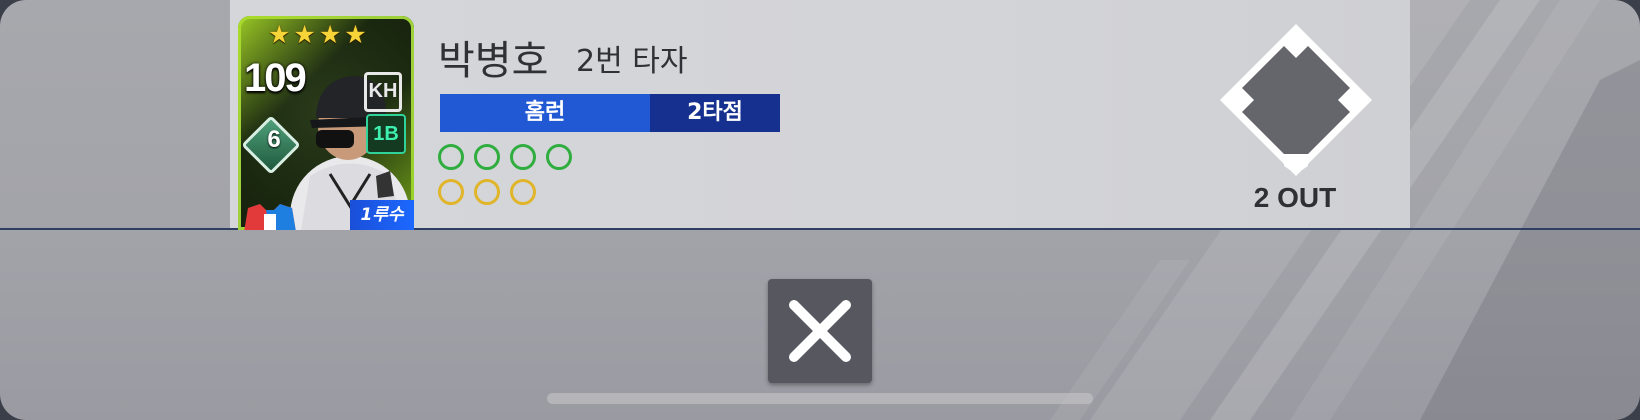 The image size is (1640, 420). I want to click on home-indicator, so click(820, 398).